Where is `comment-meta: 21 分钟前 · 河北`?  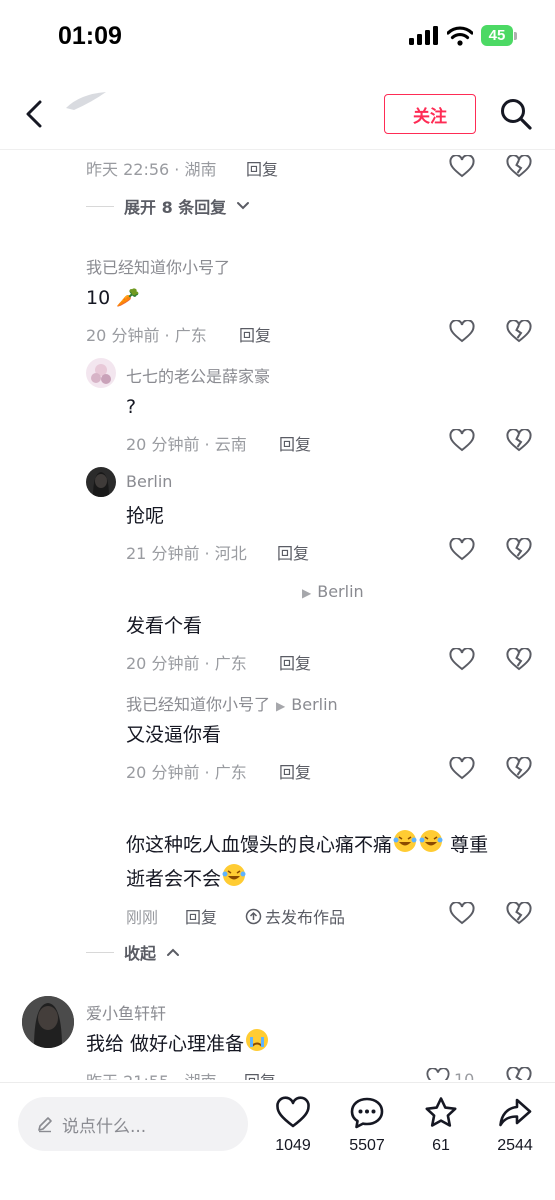 comment-meta: 21 分钟前 · 河北 is located at coordinates (186, 553).